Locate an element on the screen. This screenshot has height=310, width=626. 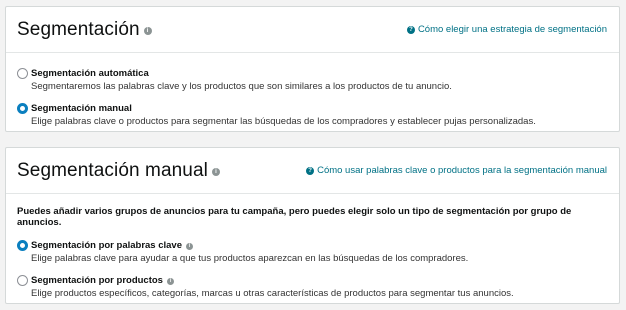
keyword-targeting-label: Segmentación por palabras clave is located at coordinates (107, 245).